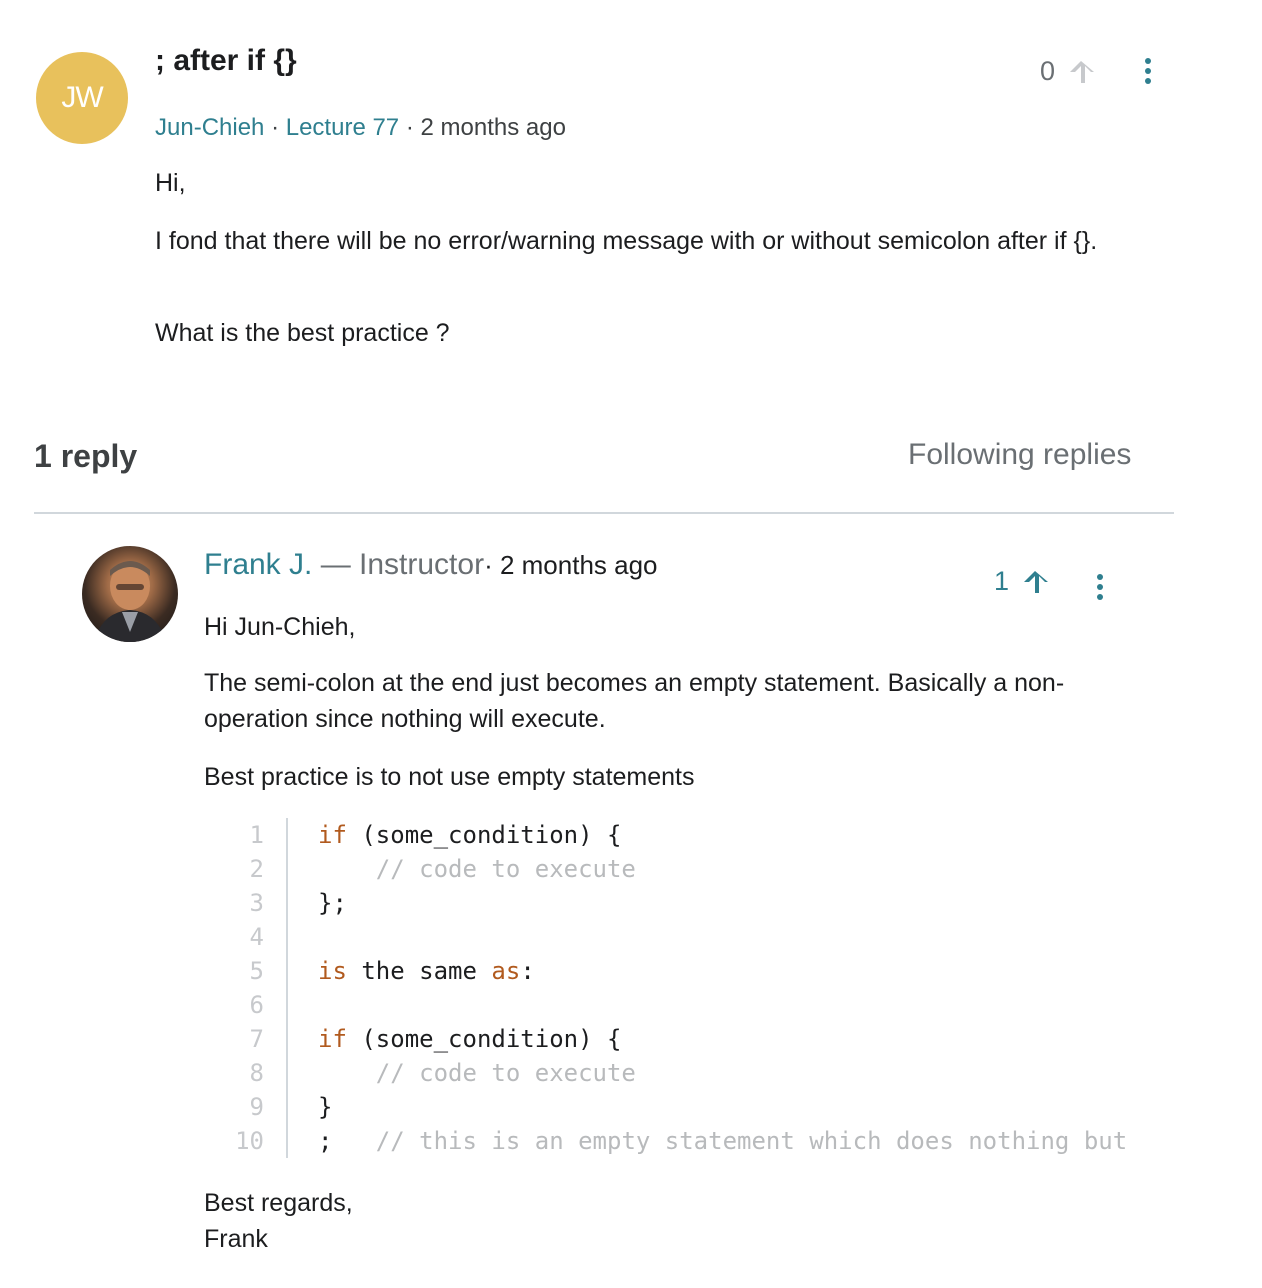 The width and height of the screenshot is (1262, 1288). I want to click on reply-role: — Instructor, so click(398, 564).